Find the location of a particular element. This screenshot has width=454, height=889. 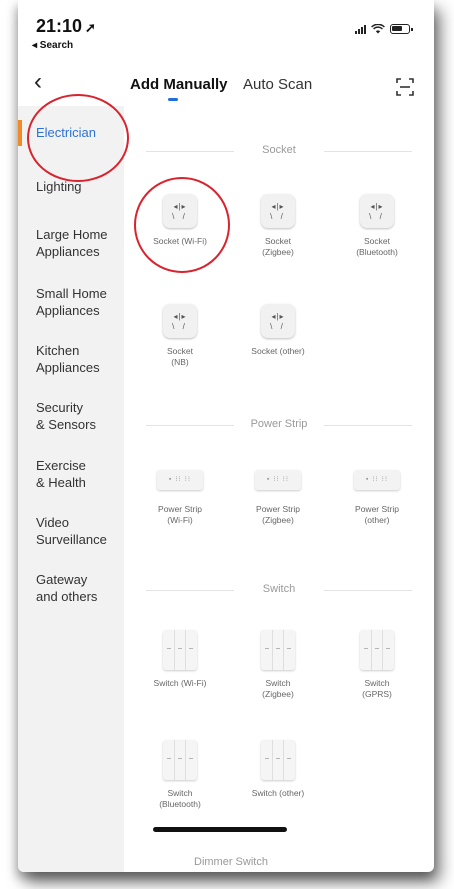

annotation-circle-socket-wifi is located at coordinates (182, 225).